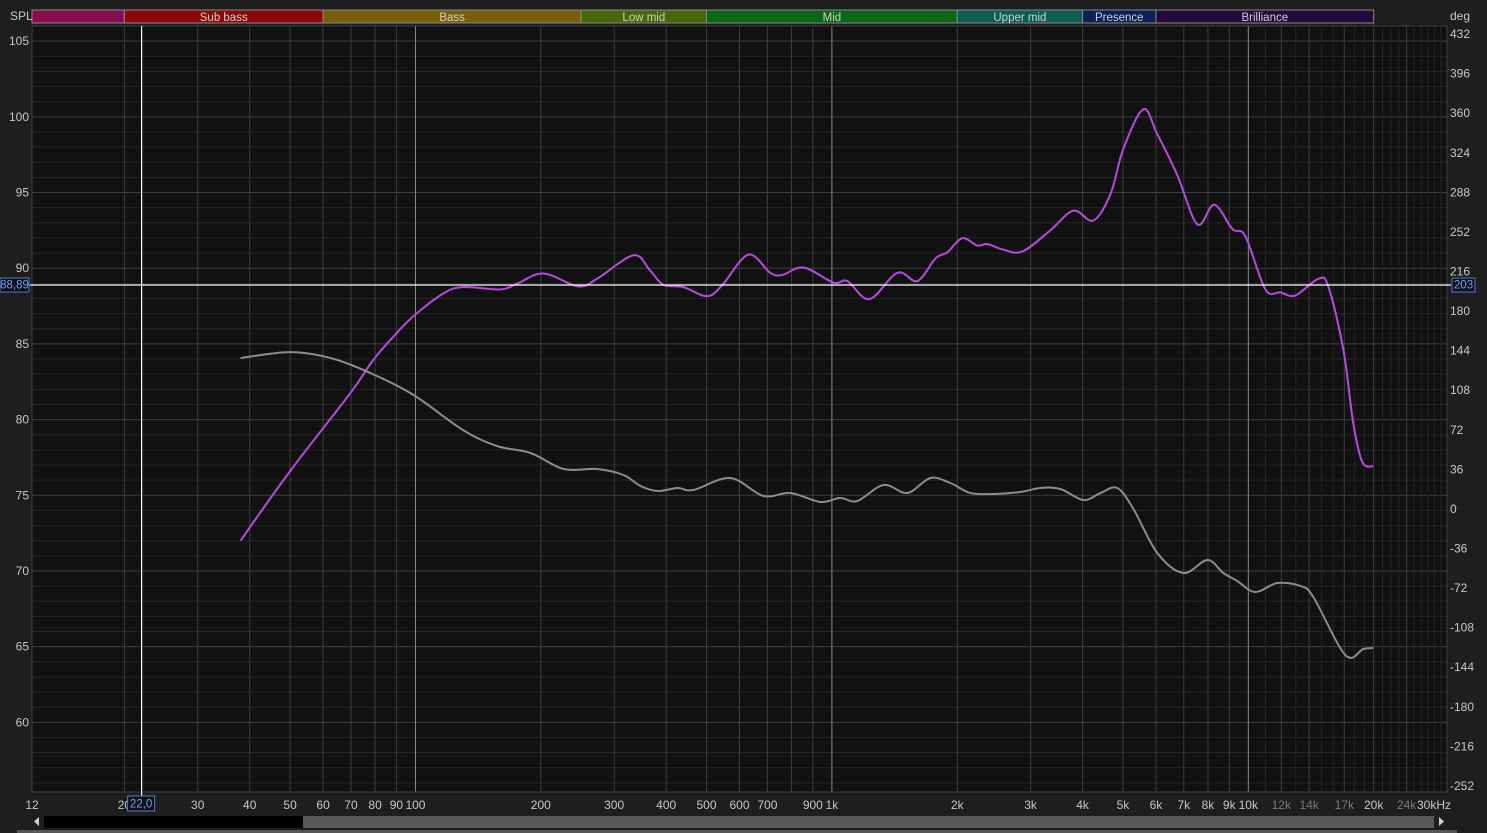 This screenshot has height=833, width=1487. I want to click on y2-tick-label: 216, so click(1460, 271).